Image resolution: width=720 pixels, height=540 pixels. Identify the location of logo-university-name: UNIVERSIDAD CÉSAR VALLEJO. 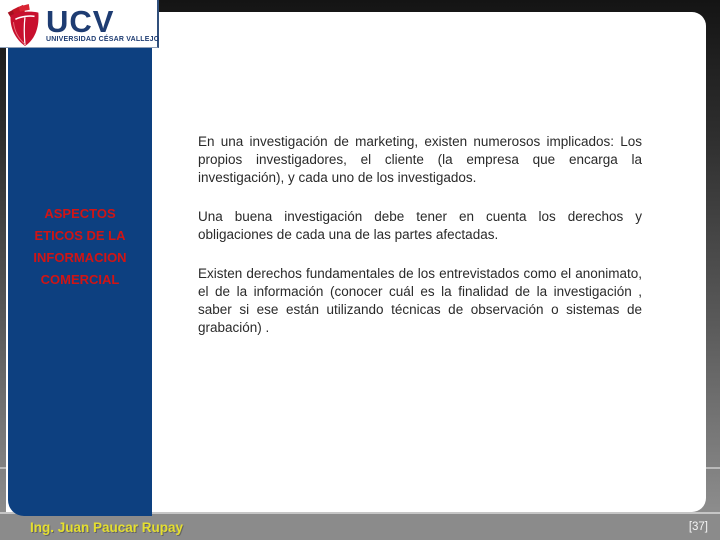
(103, 39).